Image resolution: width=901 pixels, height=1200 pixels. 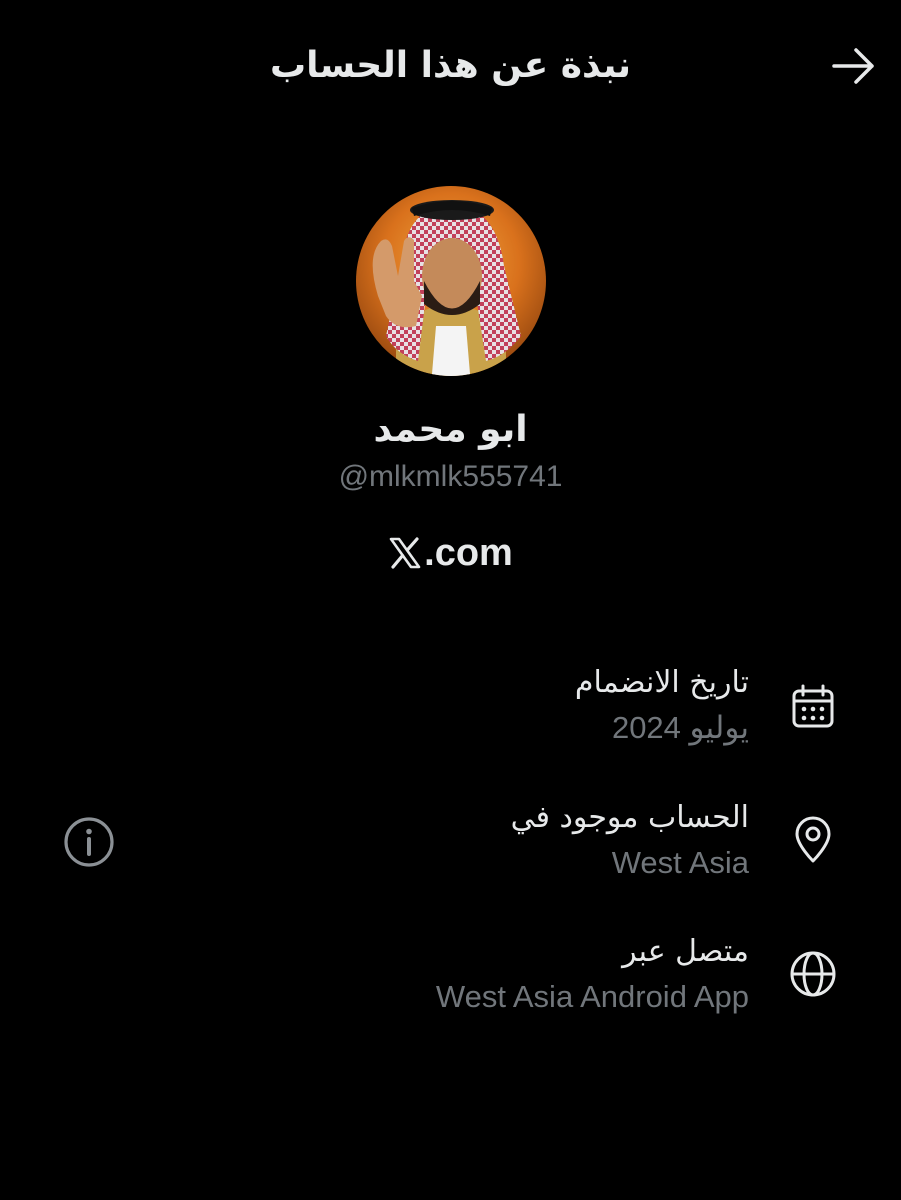 I want to click on calendar-icon, so click(x=813, y=706).